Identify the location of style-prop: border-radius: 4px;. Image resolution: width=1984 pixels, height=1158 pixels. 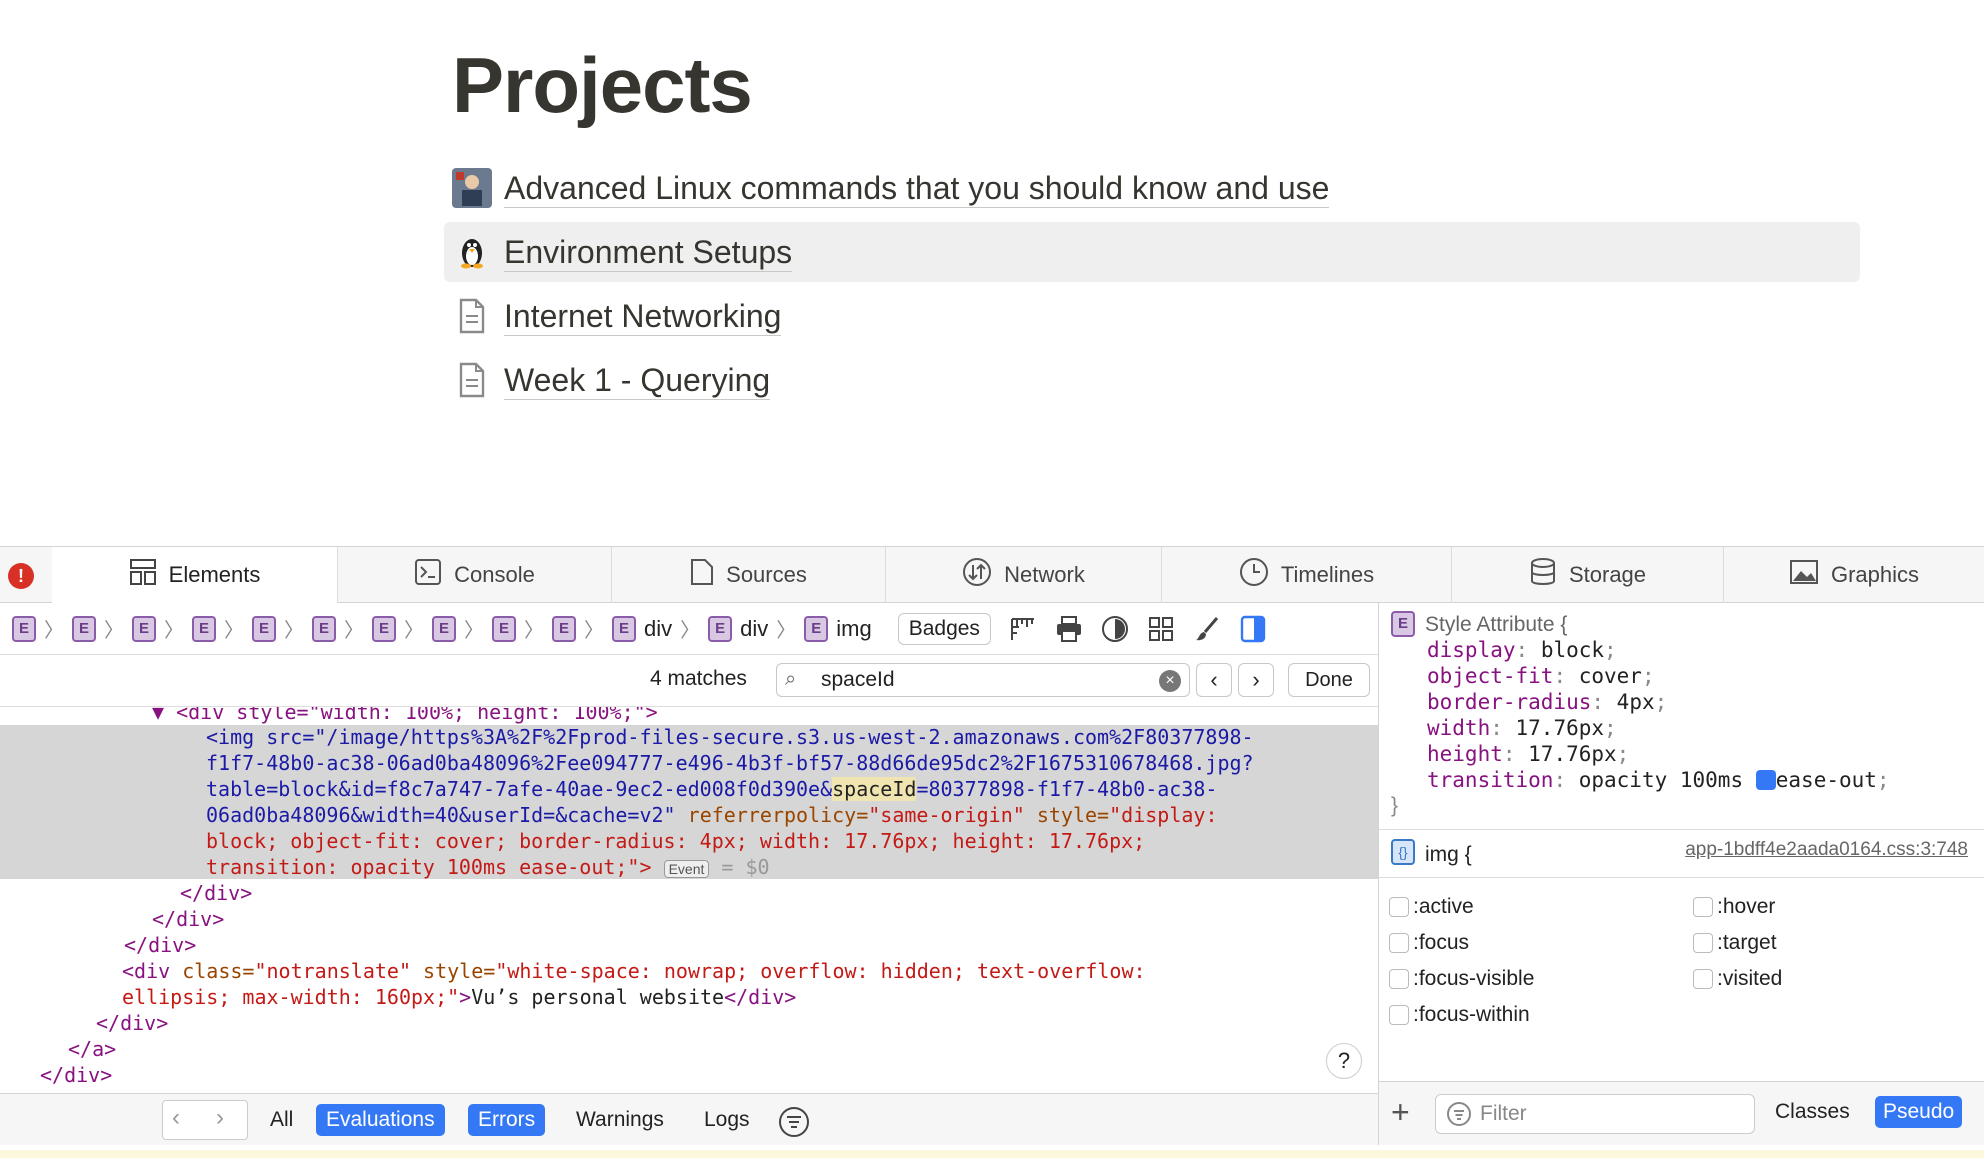
(1547, 702).